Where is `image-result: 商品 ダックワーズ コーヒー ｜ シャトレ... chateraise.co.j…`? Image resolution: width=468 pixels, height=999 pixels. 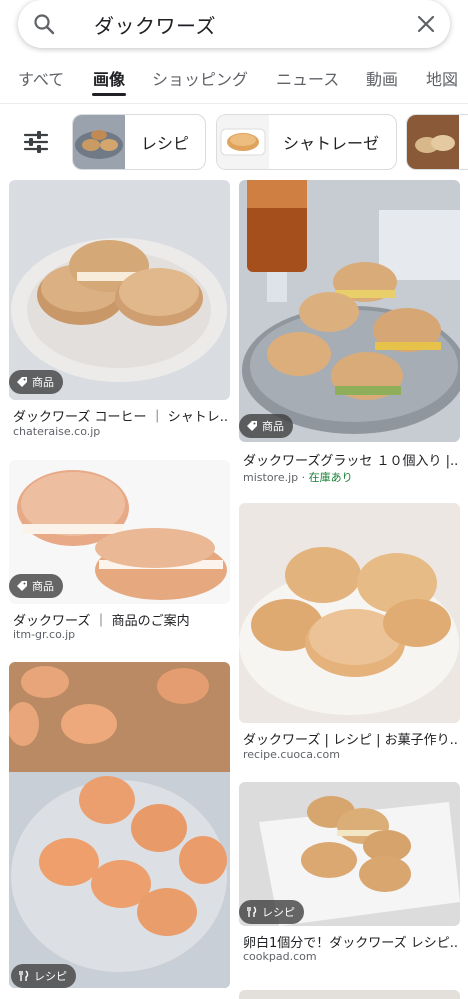 image-result: 商品 ダックワーズ コーヒー ｜ シャトレ... chateraise.co.j… is located at coordinates (119, 310).